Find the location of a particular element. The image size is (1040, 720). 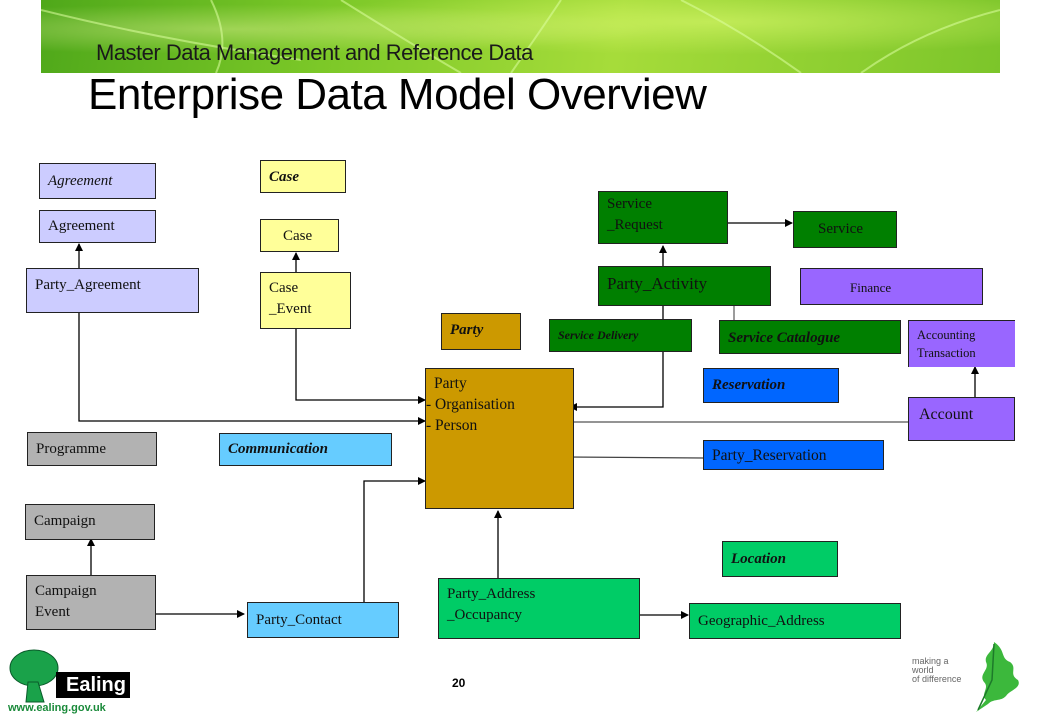

connector-party-contact-to-party is located at coordinates (394, 539).